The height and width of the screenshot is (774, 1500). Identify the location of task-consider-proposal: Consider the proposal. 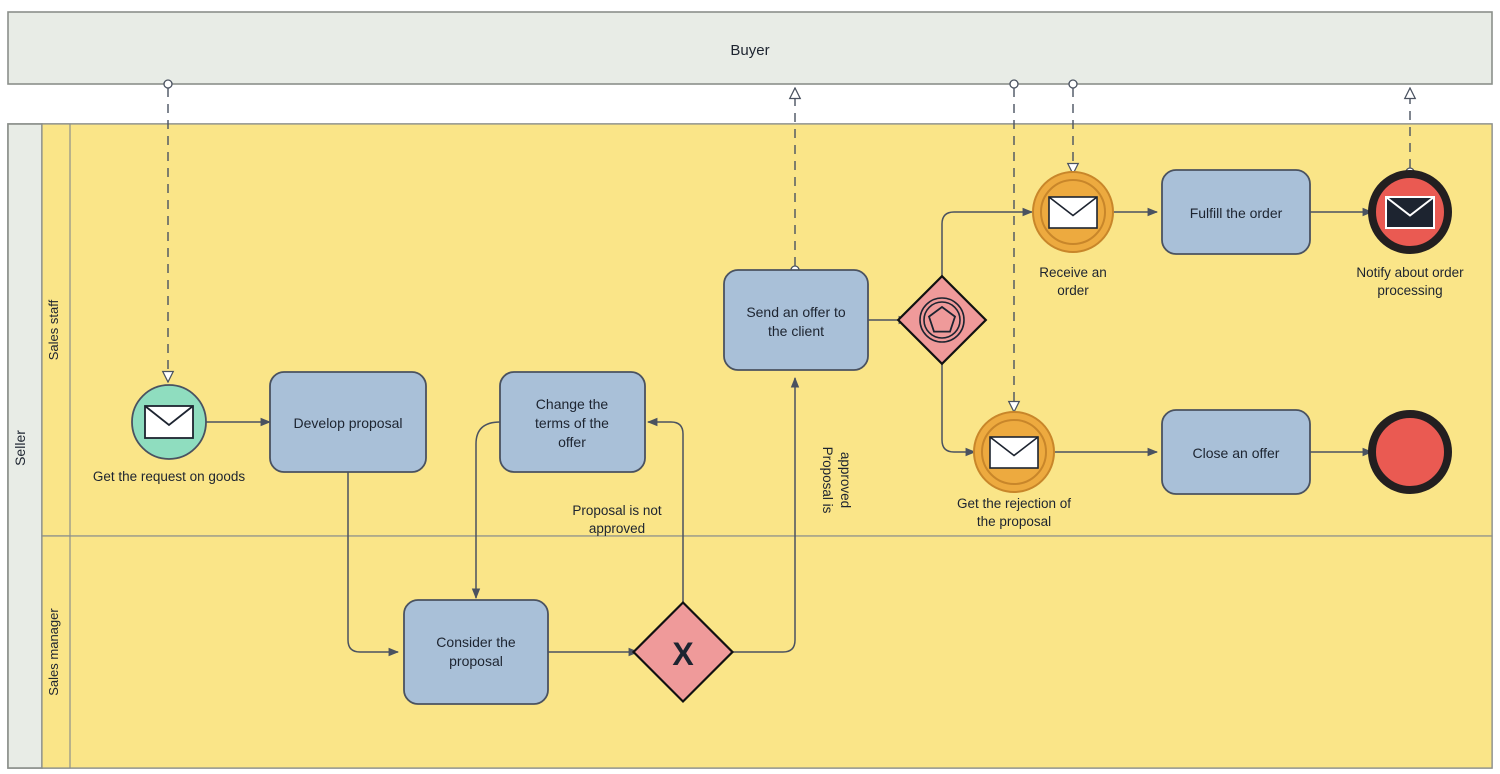
(476, 652).